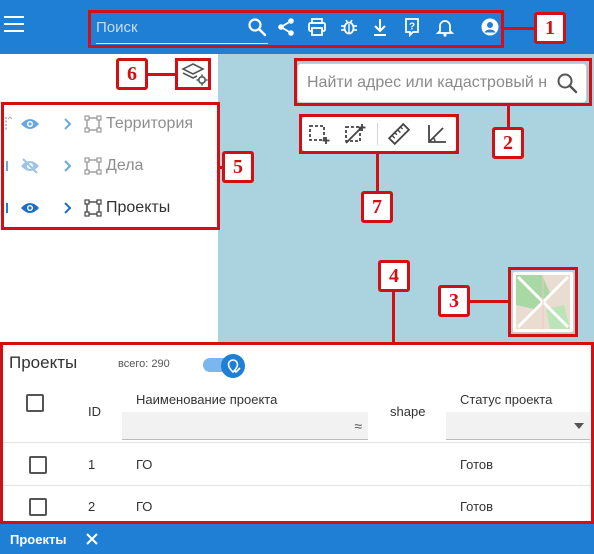  I want to click on annotation-badge-6: 6, so click(132, 74).